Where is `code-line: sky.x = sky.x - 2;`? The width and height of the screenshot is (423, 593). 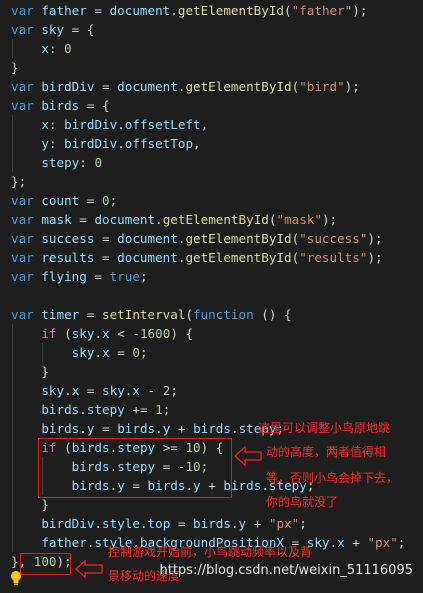
code-line: sky.x = sky.x - 2; is located at coordinates (94, 390).